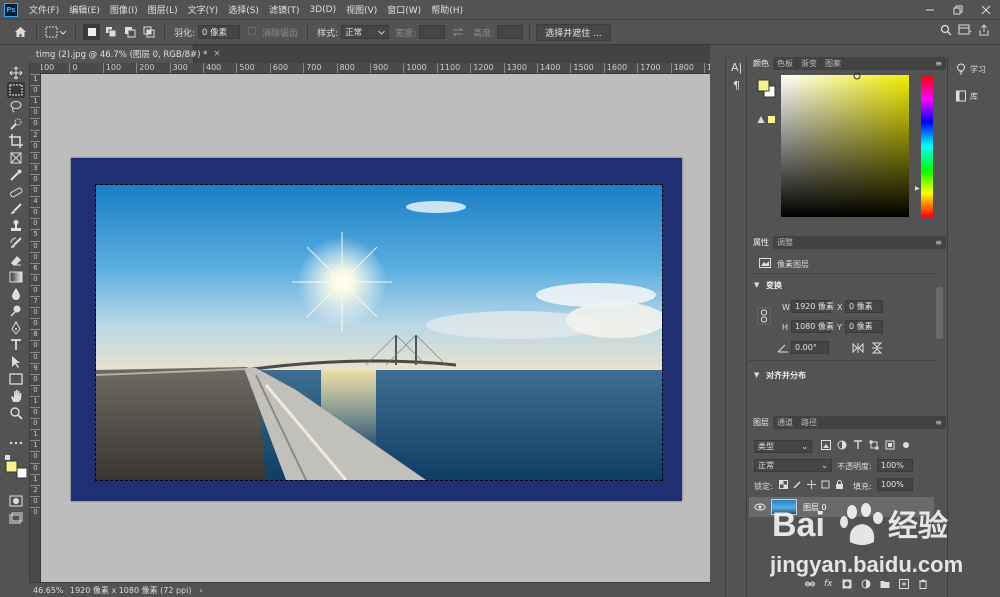  I want to click on crop-tool, so click(16, 141).